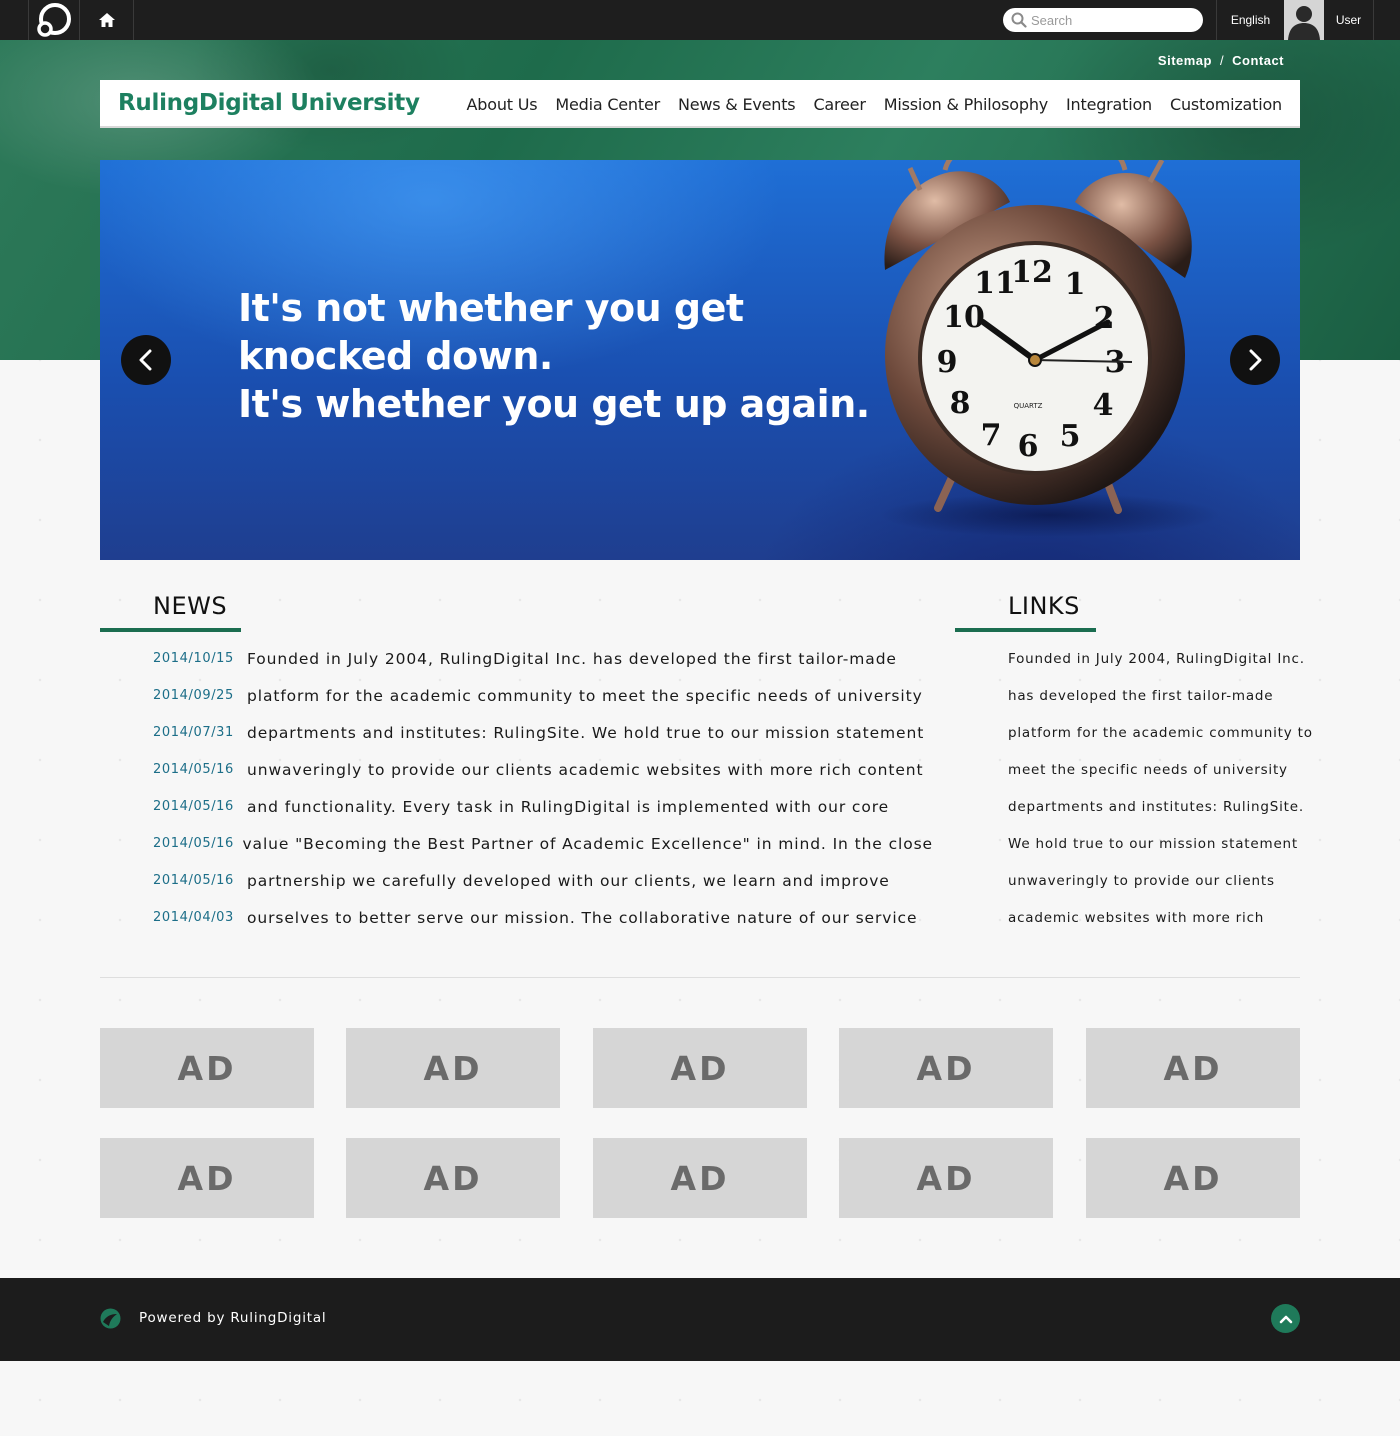  I want to click on link-item: meet the specific needs of university, so click(1158, 769).